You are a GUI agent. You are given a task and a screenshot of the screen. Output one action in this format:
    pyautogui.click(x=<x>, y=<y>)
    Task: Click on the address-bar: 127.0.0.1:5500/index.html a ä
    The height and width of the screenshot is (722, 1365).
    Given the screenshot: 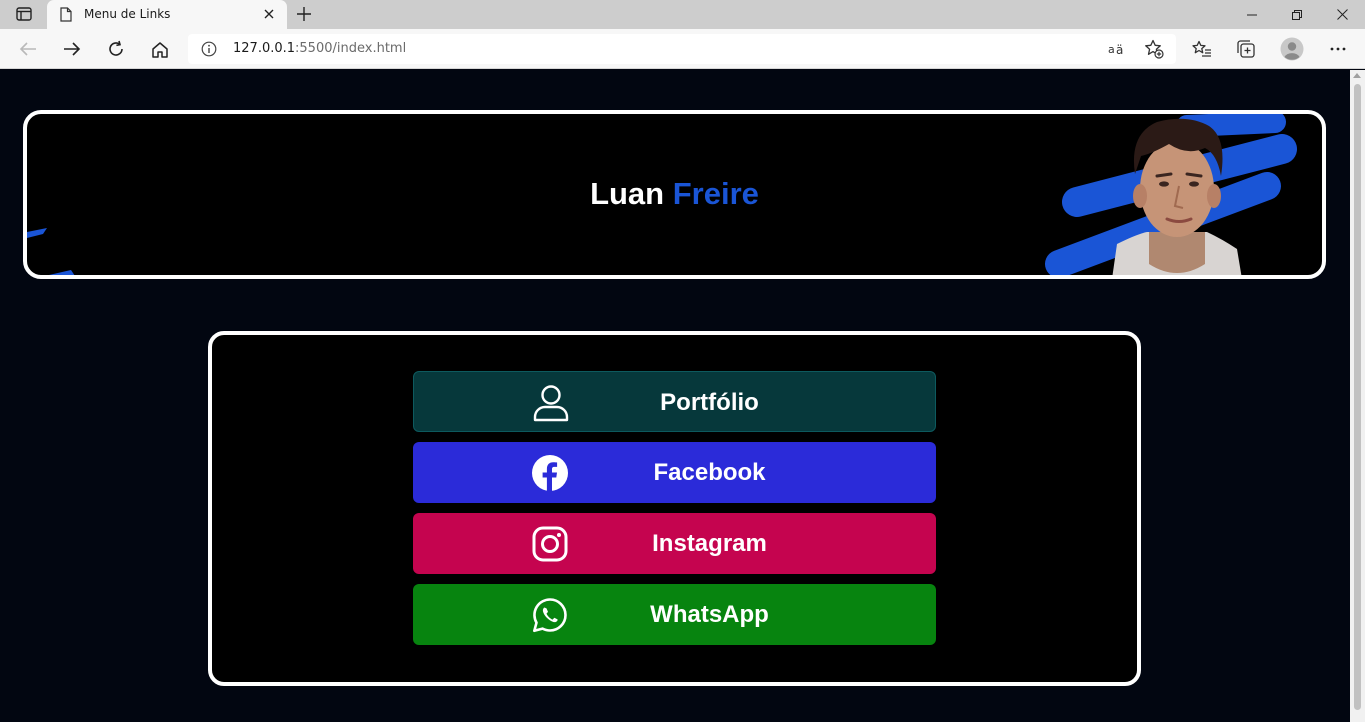 What is the action you would take?
    pyautogui.click(x=682, y=49)
    